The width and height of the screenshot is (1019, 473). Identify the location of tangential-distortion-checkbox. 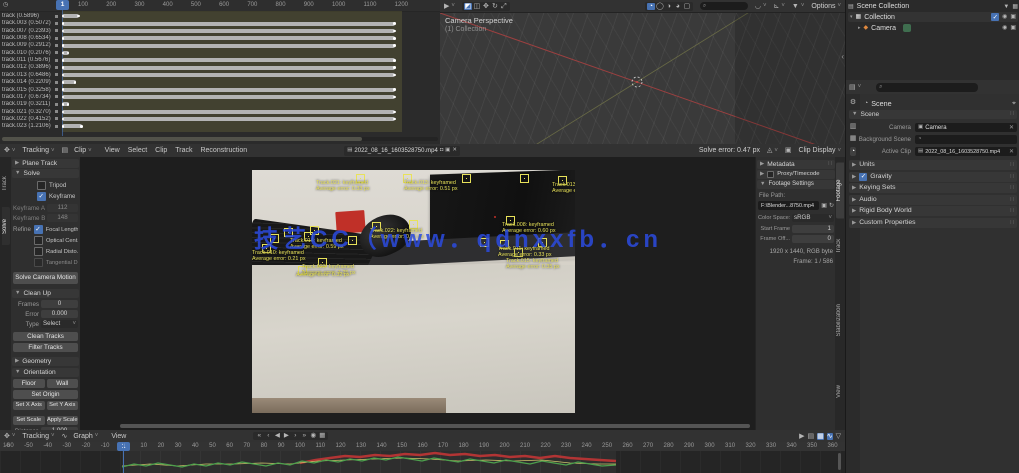
(38, 262).